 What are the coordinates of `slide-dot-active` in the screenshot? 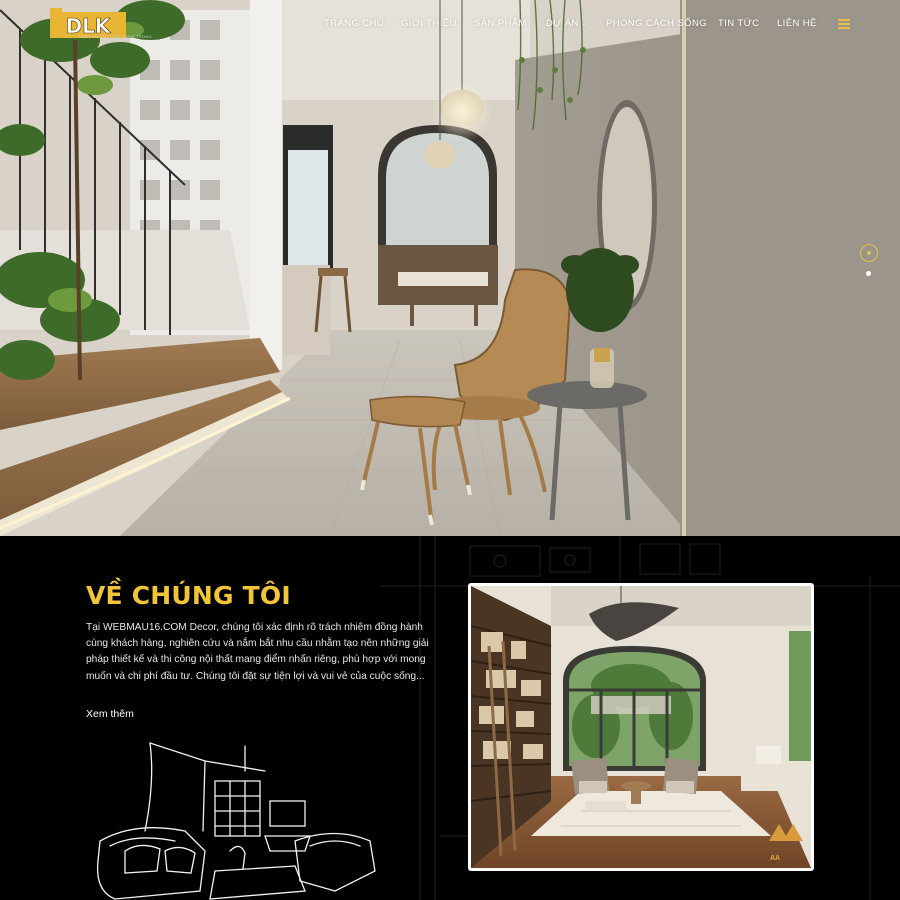 It's located at (869, 253).